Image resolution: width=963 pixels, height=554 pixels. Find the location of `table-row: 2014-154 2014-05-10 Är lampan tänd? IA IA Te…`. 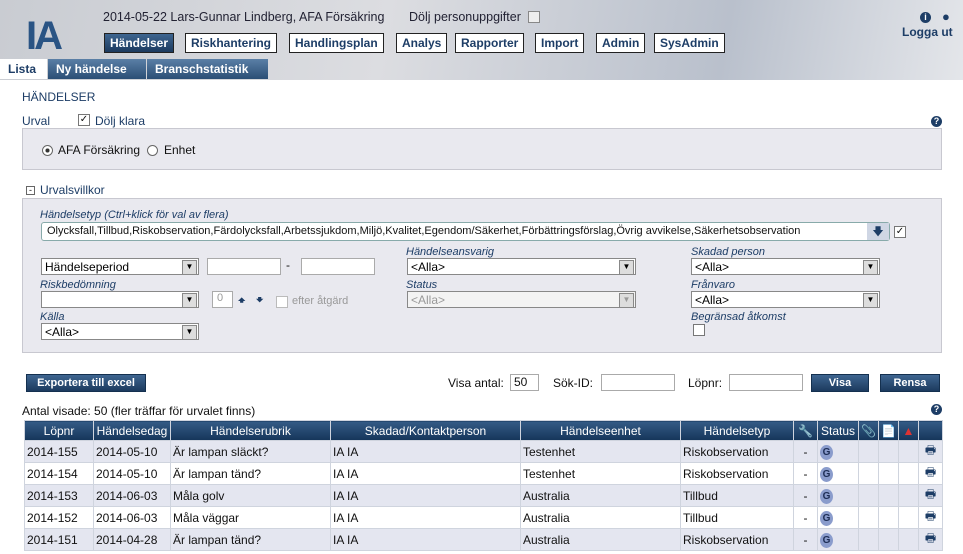

table-row: 2014-154 2014-05-10 Är lampan tänd? IA IA Te… is located at coordinates (483, 473).